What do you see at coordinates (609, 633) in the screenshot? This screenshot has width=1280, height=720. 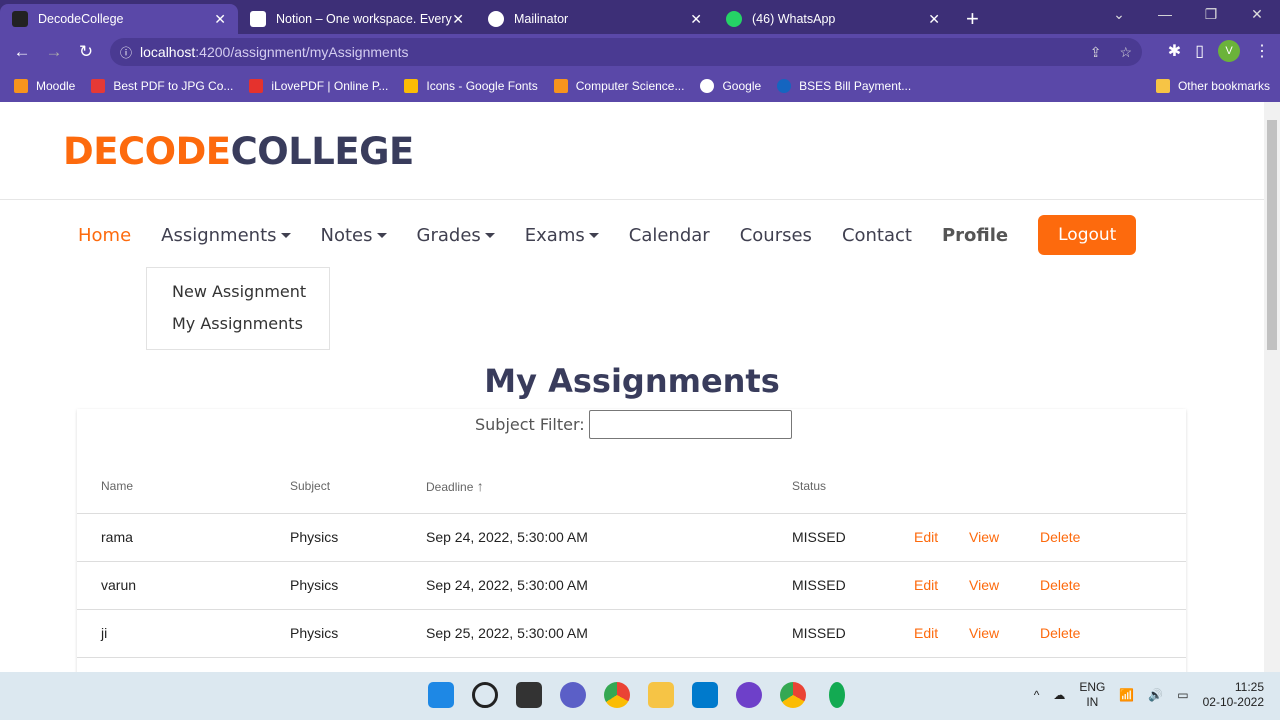 I see `cell-deadline: Sep 25, 2022, 5:30:00 AM` at bounding box center [609, 633].